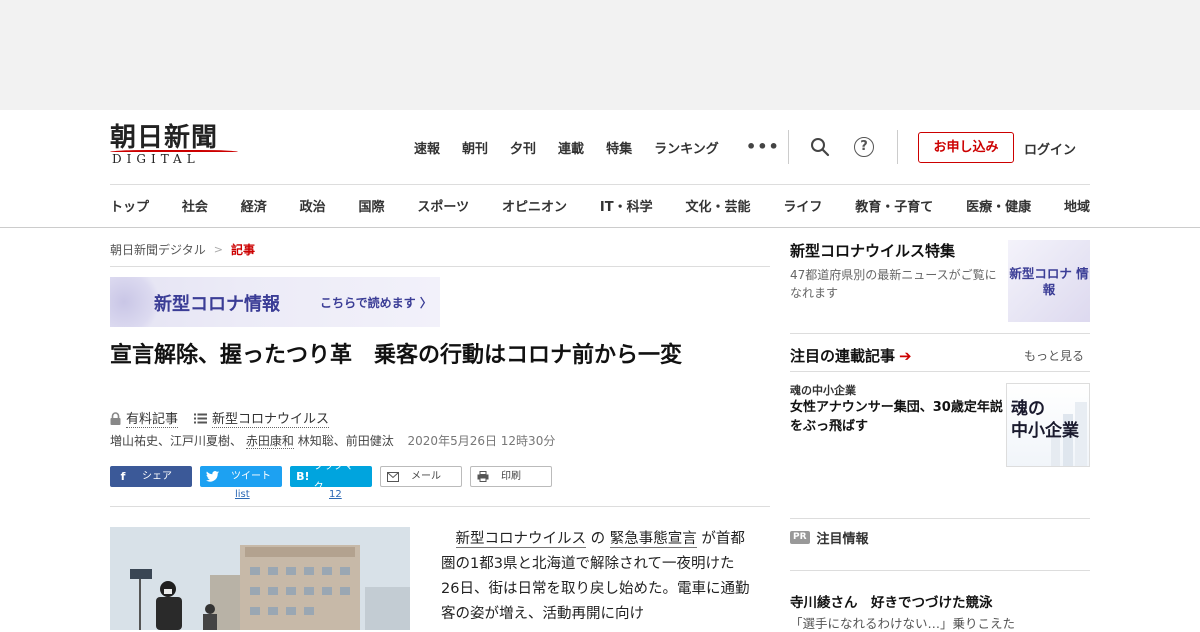 The height and width of the screenshot is (632, 1200). I want to click on article-tags: 有料記事 新型コロナウイルス, so click(220, 418).